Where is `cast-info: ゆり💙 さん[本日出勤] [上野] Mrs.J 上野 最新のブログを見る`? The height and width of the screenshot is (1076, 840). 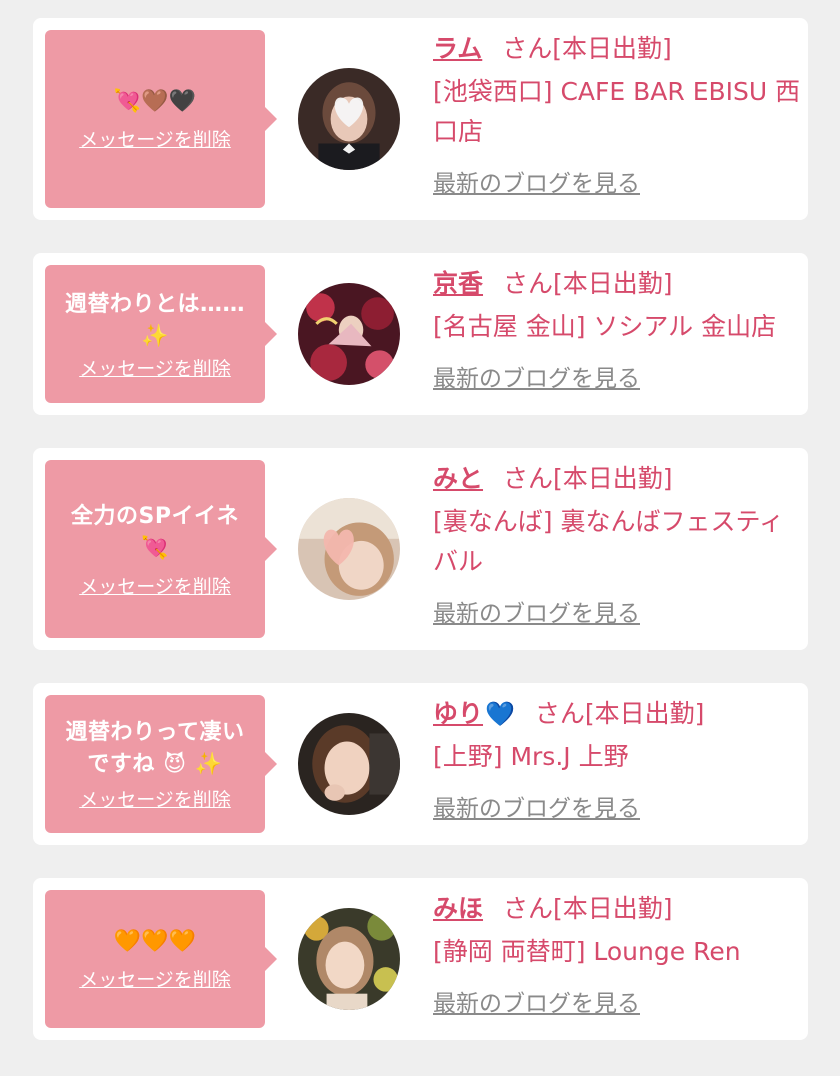 cast-info: ゆり💙 さん[本日出勤] [上野] Mrs.J 上野 最新のブログを見る is located at coordinates (618, 760).